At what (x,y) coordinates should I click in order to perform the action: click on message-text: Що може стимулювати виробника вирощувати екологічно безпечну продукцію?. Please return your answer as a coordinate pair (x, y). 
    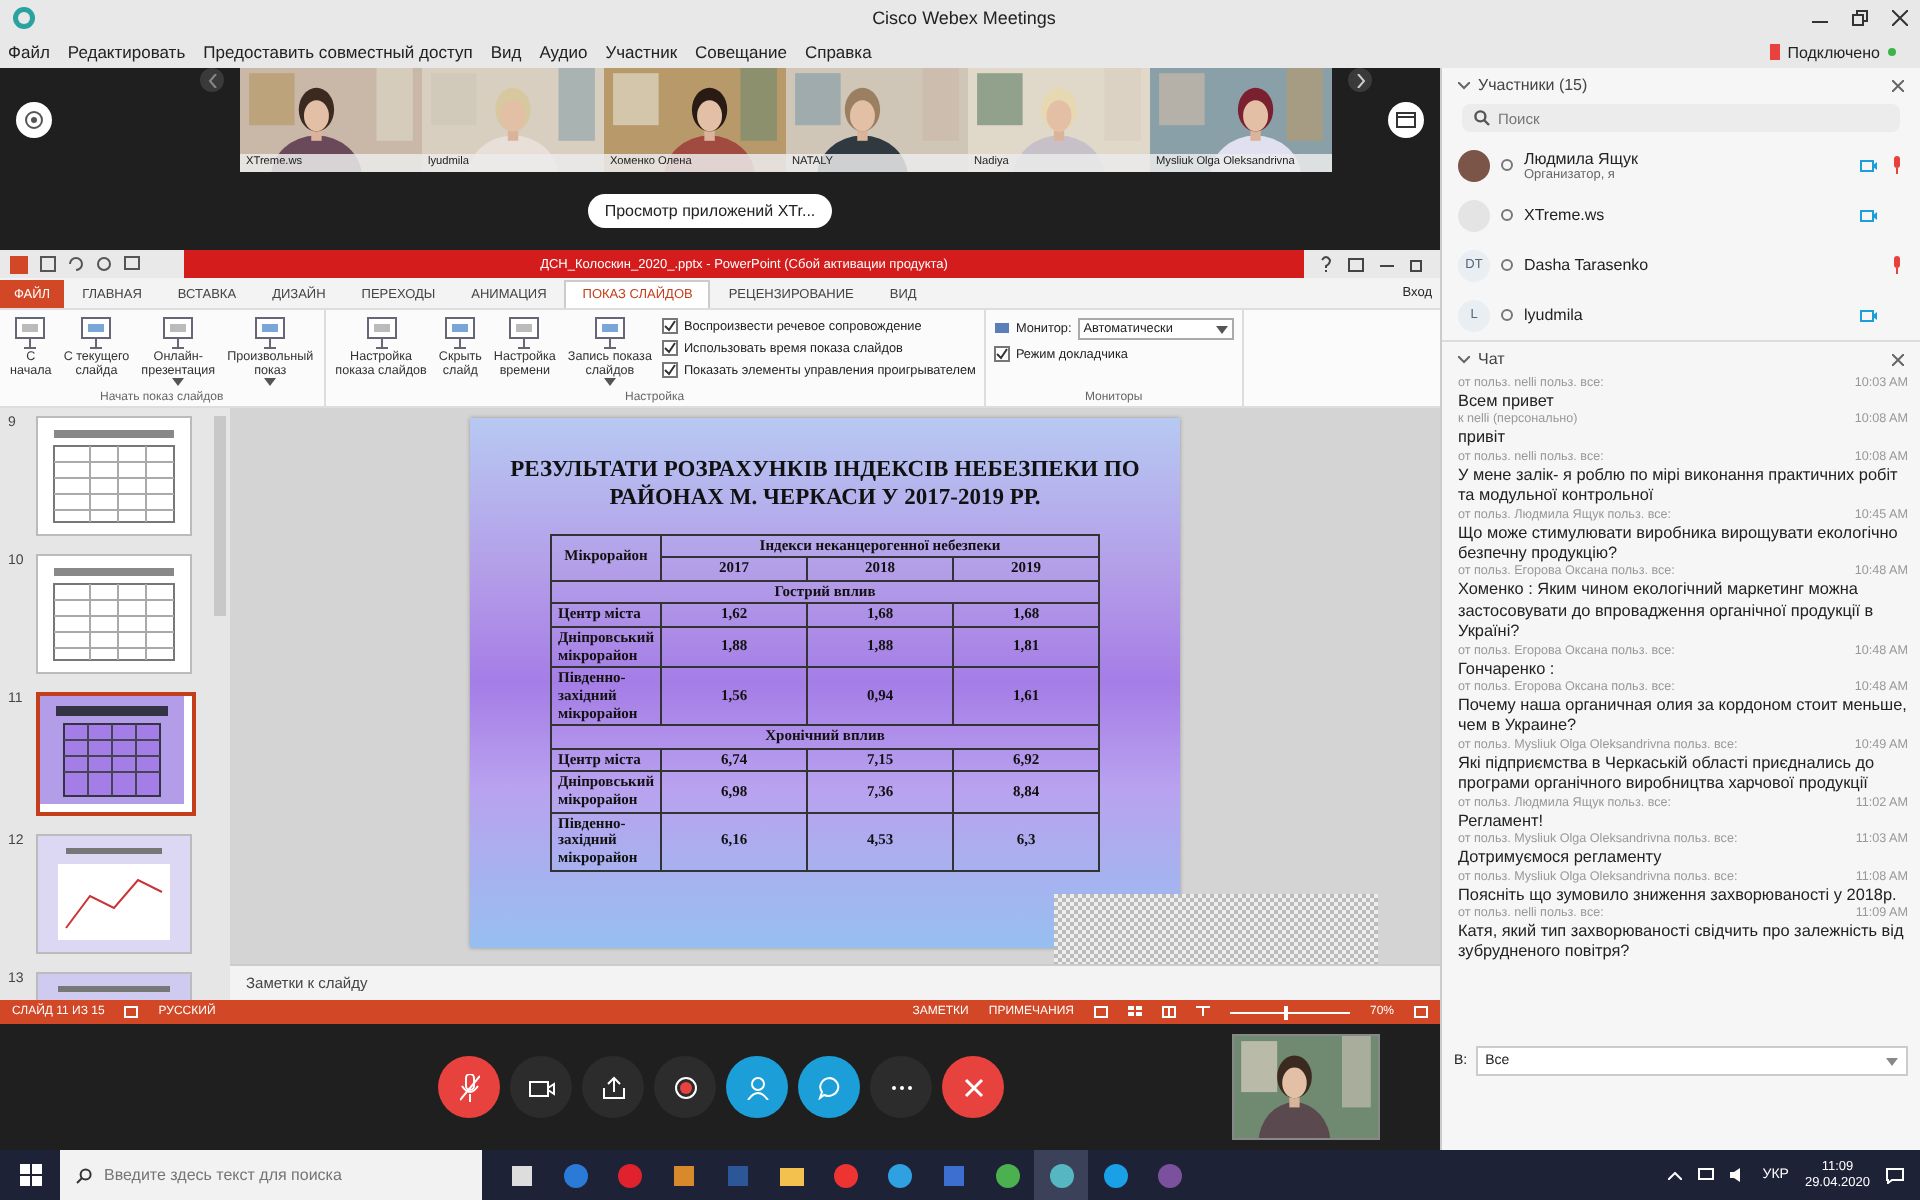
    Looking at the image, I should click on (1679, 544).